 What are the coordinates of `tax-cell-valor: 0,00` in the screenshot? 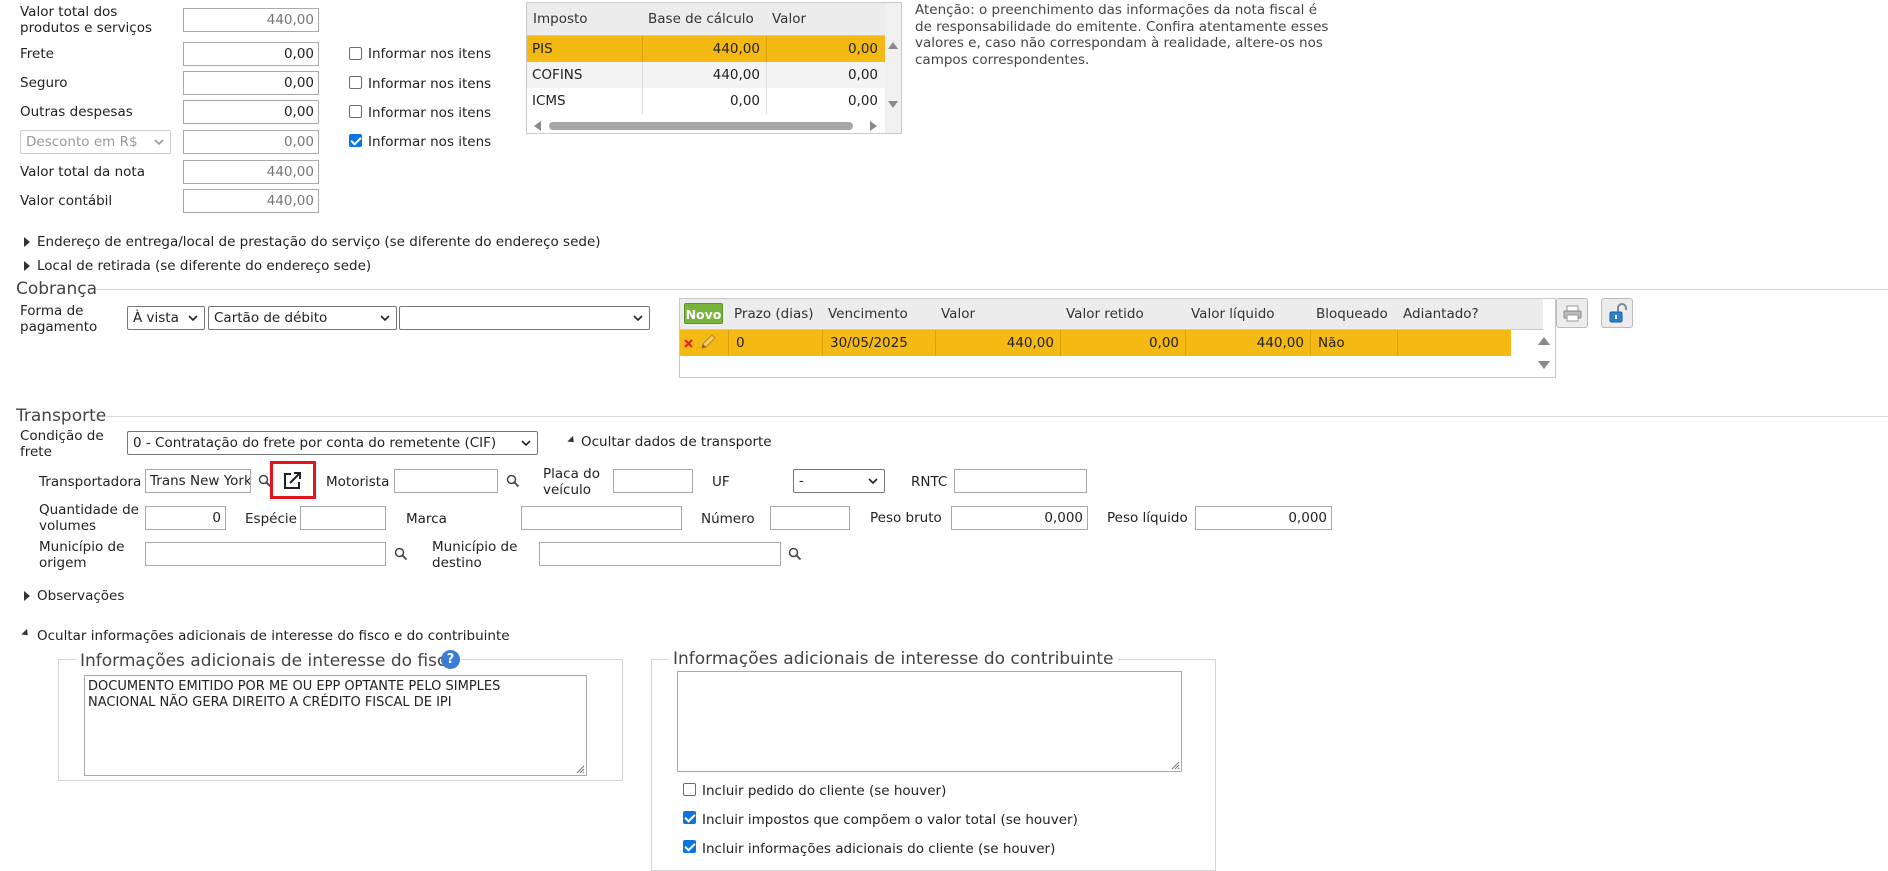 It's located at (862, 75).